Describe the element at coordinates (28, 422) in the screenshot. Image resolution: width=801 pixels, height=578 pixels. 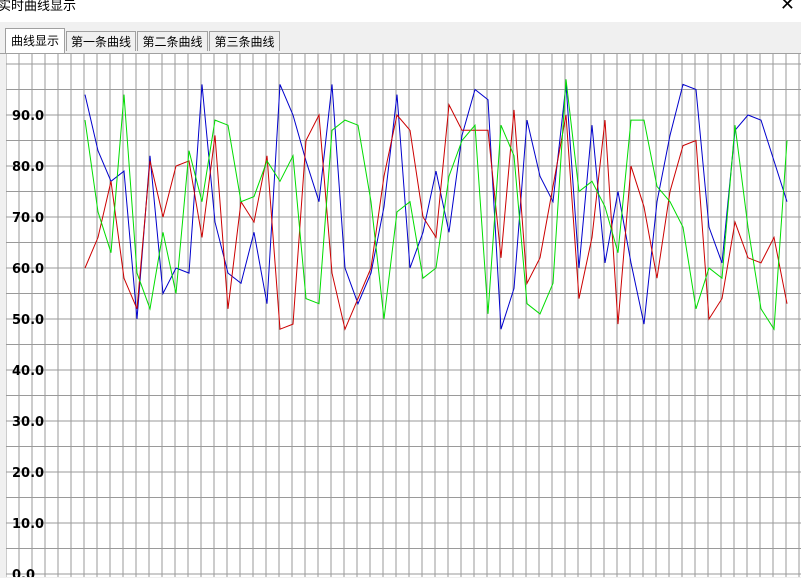
I see `y-tick-label: 30.0` at that location.